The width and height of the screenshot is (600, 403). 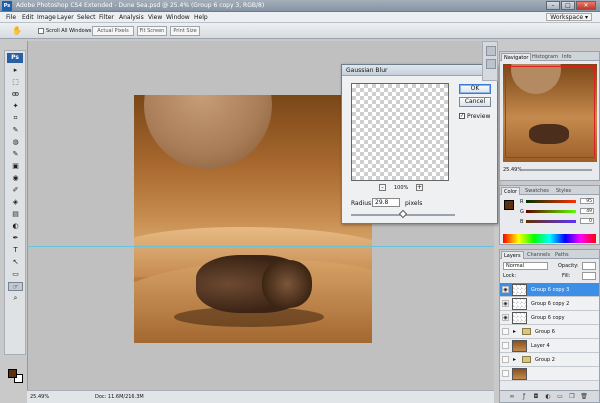 What do you see at coordinates (15, 178) in the screenshot?
I see `history-brush-tool-icon: ◉` at bounding box center [15, 178].